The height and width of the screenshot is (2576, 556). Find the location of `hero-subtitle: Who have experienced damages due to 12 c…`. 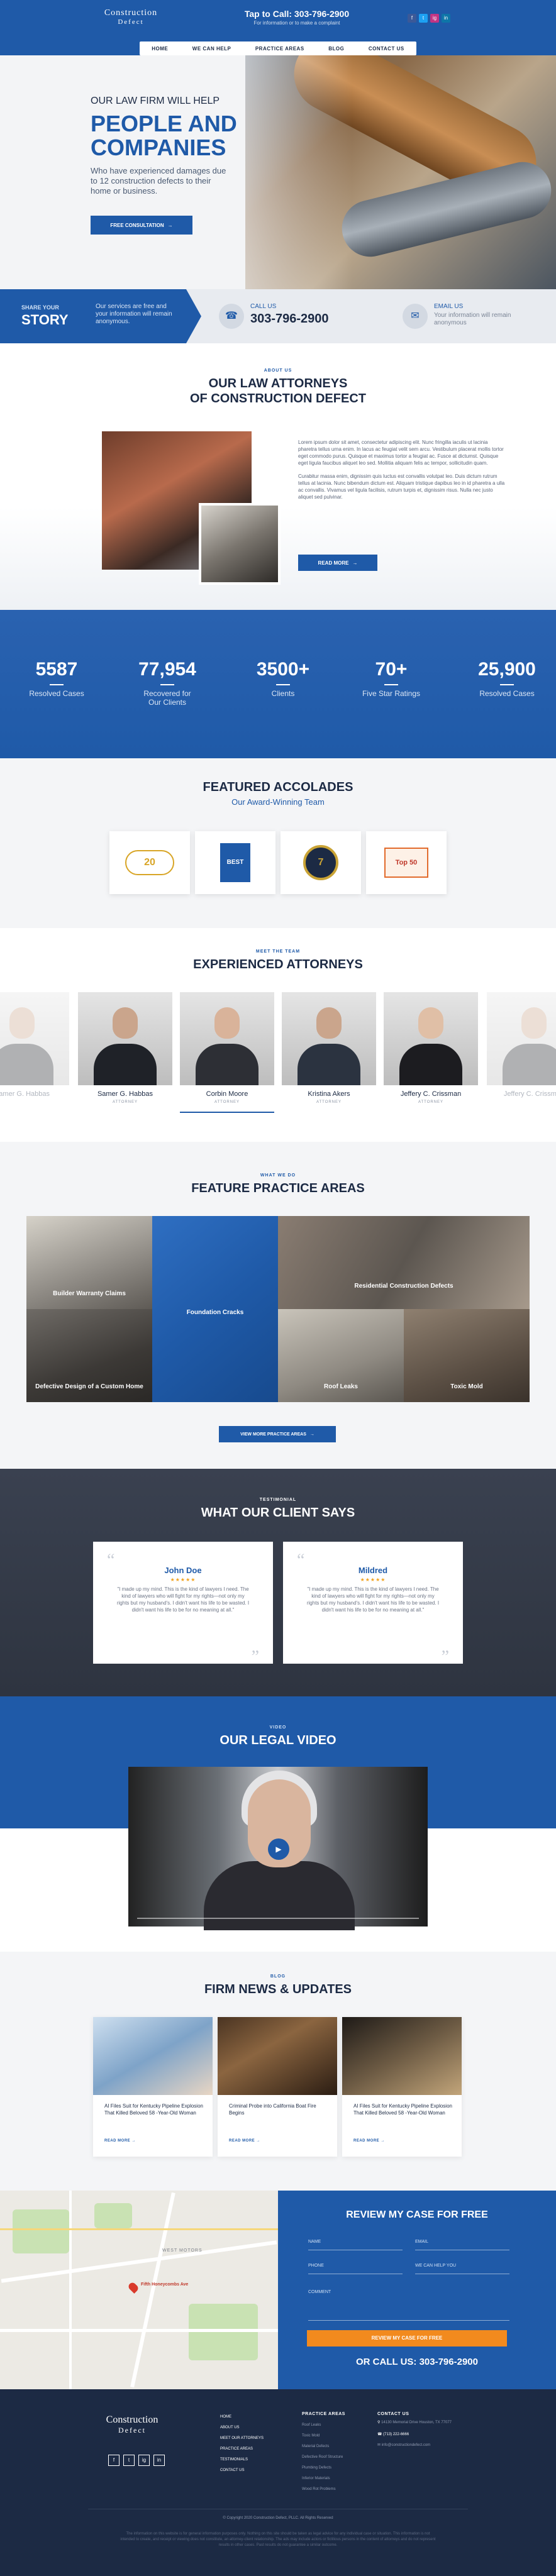

hero-subtitle: Who have experienced damages due to 12 c… is located at coordinates (158, 181).